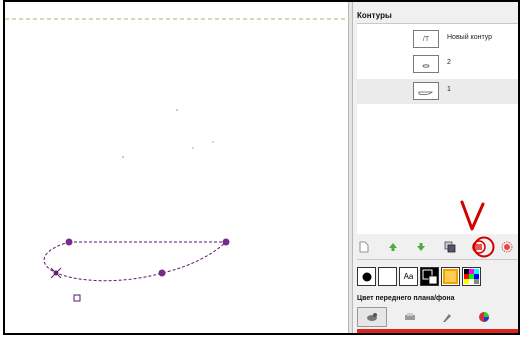 The width and height of the screenshot is (523, 338). I want to click on raise-path-icon, so click(393, 247).